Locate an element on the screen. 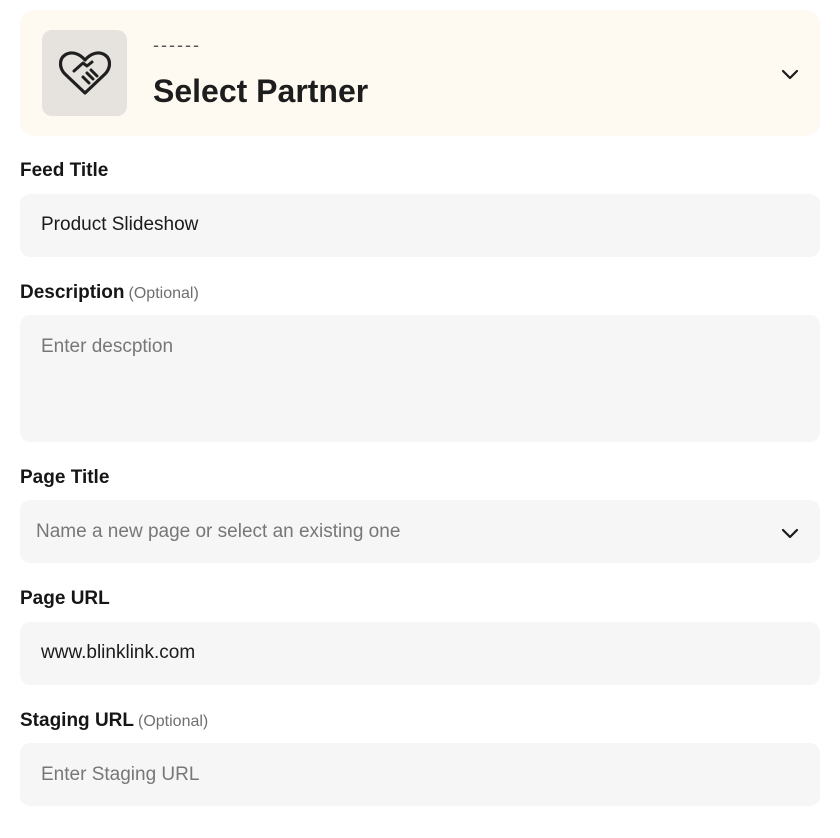 Image resolution: width=840 pixels, height=838 pixels. page-title-label-text: Page Title is located at coordinates (65, 477).